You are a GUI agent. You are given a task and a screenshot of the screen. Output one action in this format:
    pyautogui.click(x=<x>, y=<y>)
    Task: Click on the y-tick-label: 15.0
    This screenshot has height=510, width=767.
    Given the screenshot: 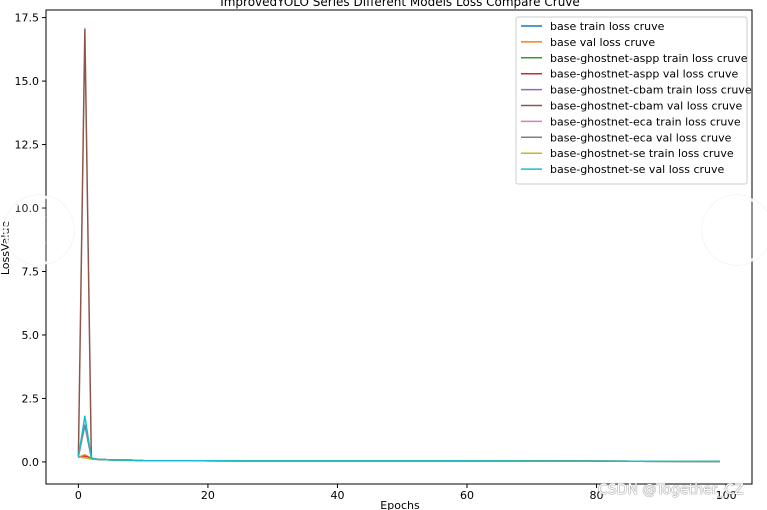 What is the action you would take?
    pyautogui.click(x=27, y=81)
    